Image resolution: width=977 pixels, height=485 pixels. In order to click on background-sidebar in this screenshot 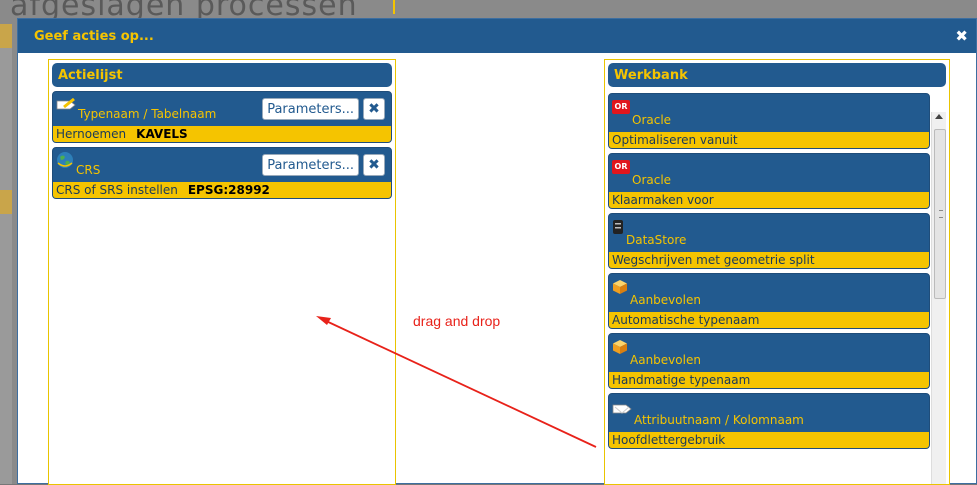, I will do `click(6, 266)`.